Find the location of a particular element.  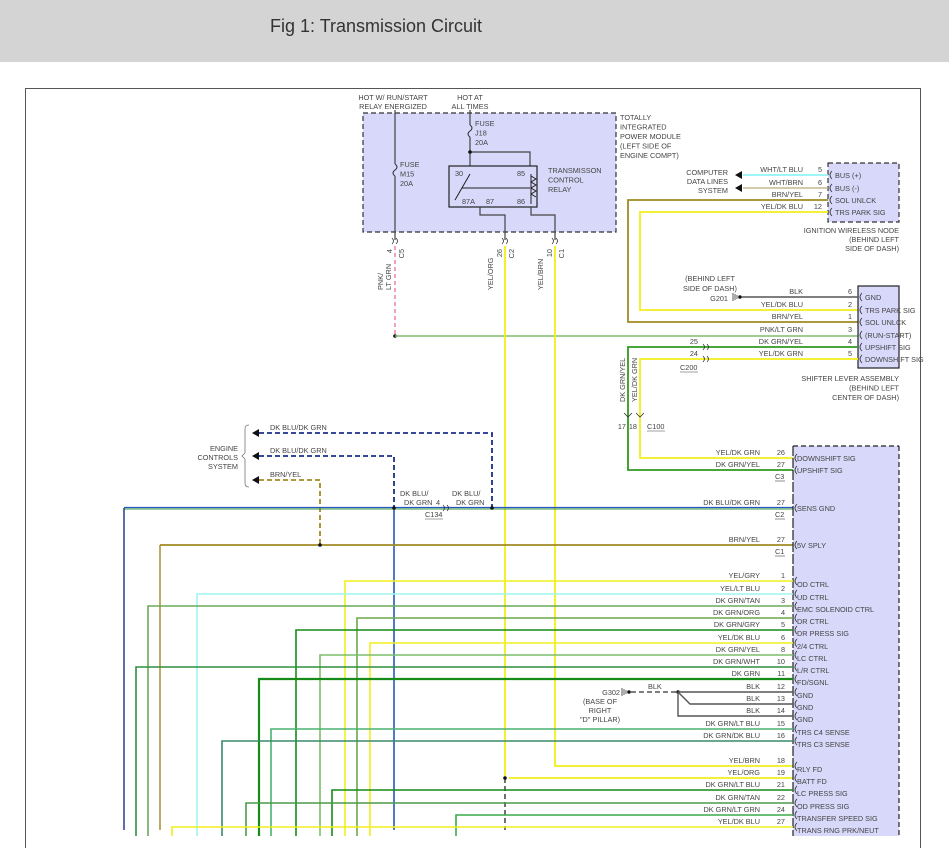

c200-pin: 25 is located at coordinates (694, 341).